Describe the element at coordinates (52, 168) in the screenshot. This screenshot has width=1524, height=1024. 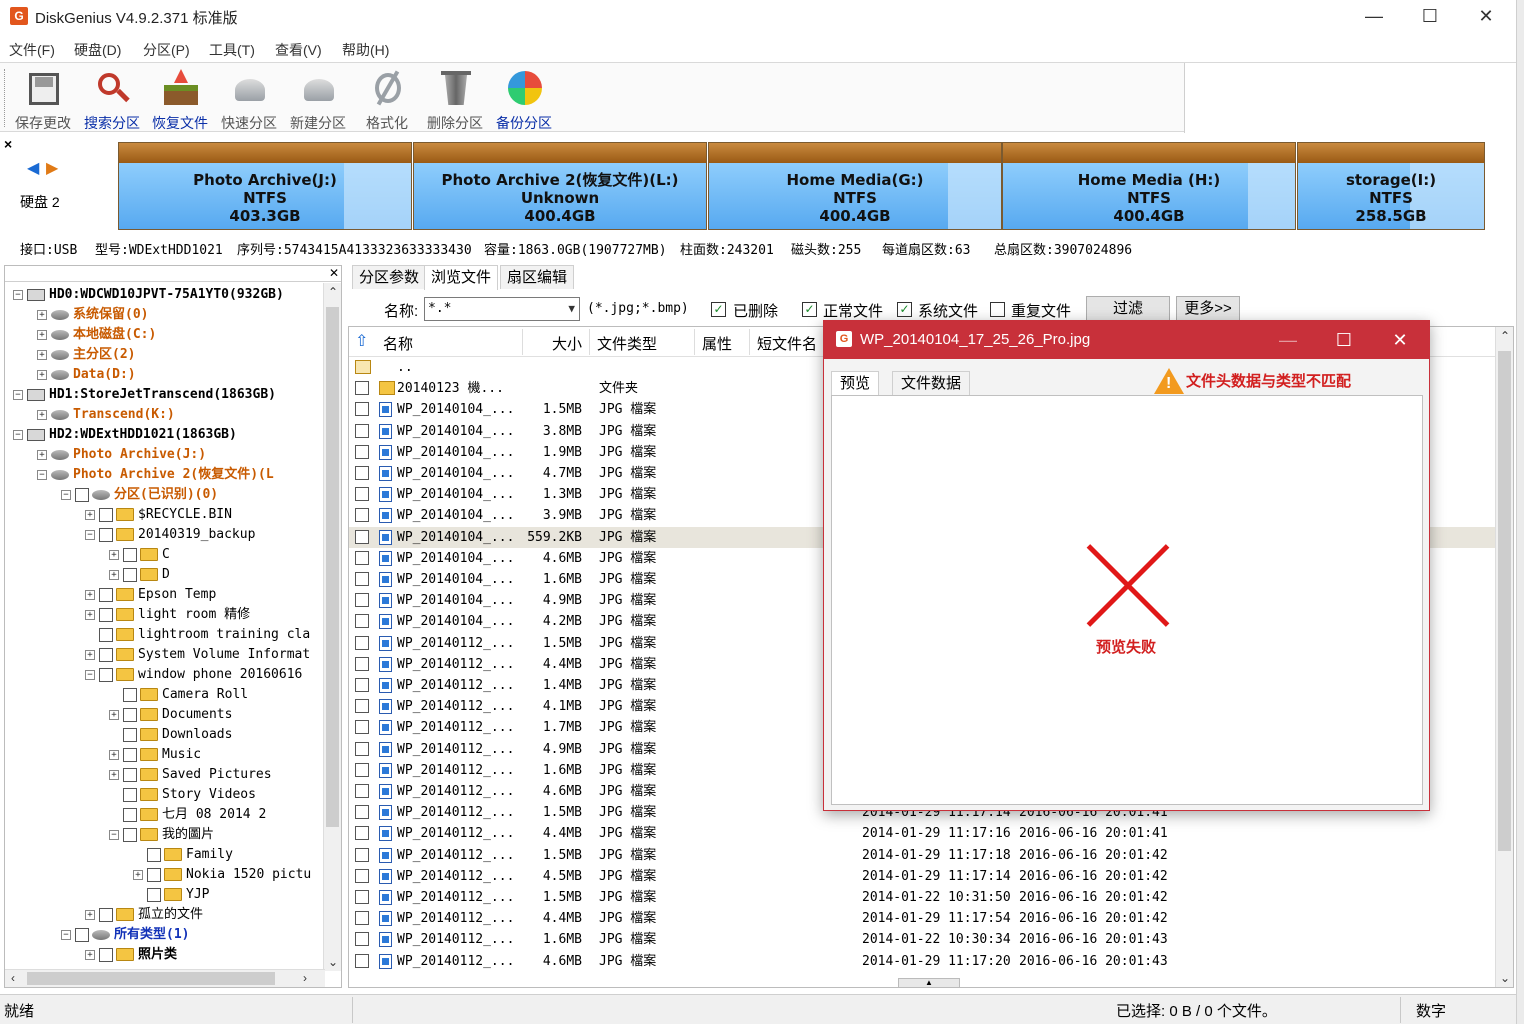
I see `next-disk-icon: ▶` at that location.